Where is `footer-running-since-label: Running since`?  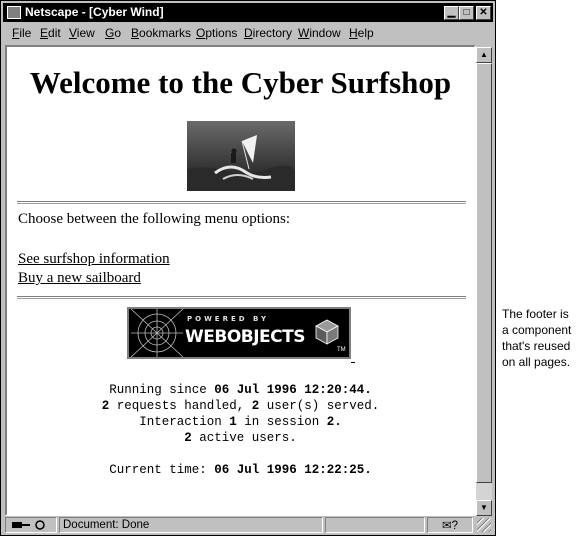
footer-running-since-label: Running since is located at coordinates (162, 390).